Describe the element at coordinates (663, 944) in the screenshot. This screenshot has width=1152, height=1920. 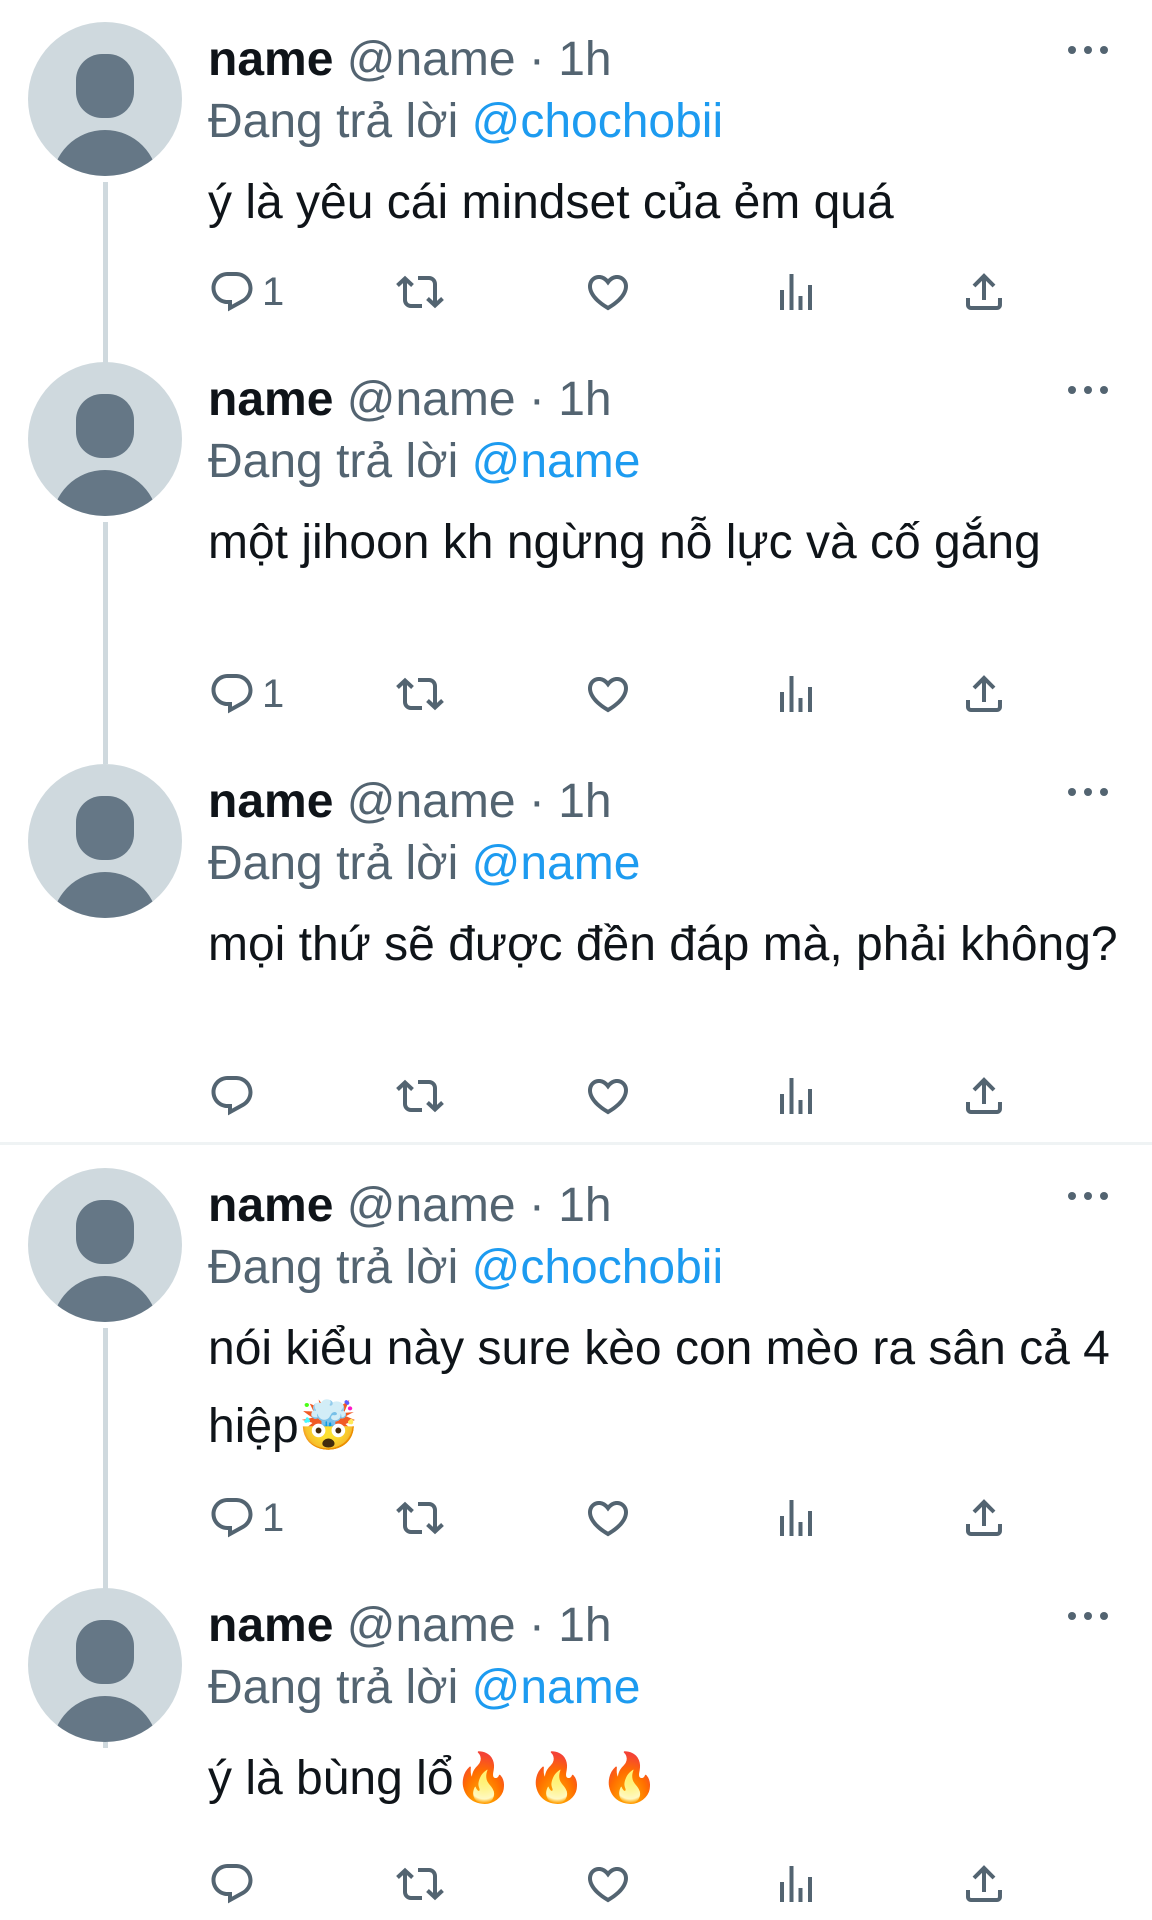
I see `tweet-text: mọi thứ sẽ được đền đáp mà, phải không?` at that location.